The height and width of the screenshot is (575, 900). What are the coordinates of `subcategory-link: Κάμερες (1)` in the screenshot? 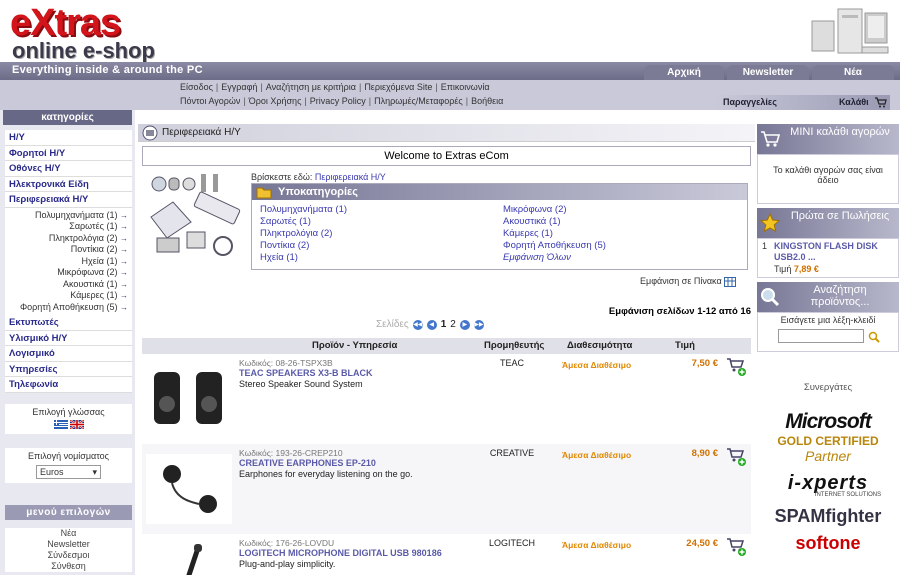 It's located at (554, 234).